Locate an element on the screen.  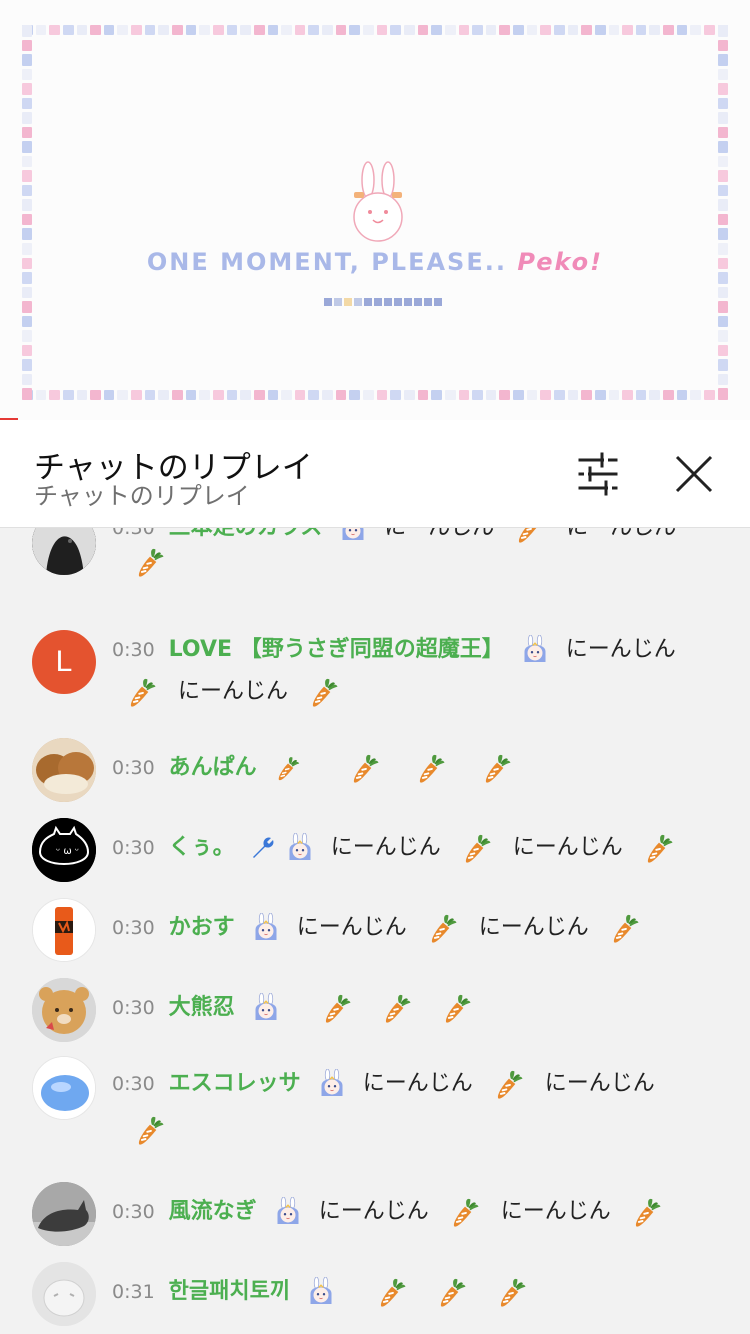
message-line: 0:31 한글패치토끼 is located at coordinates (416, 1292).